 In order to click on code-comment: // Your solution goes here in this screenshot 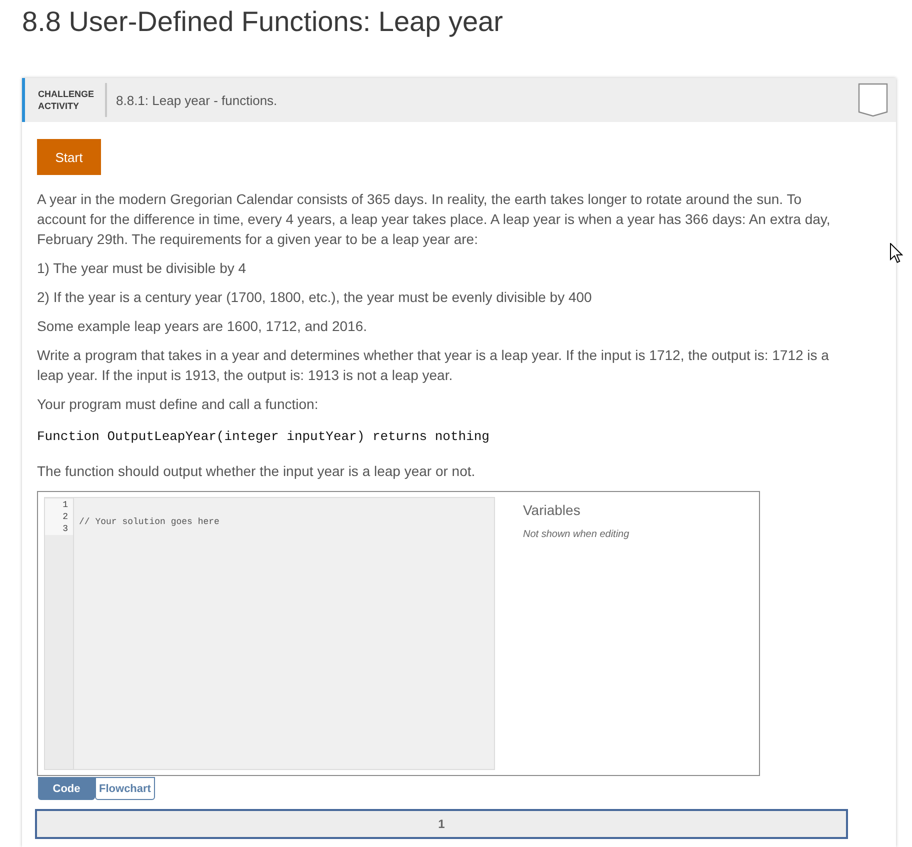, I will do `click(149, 522)`.